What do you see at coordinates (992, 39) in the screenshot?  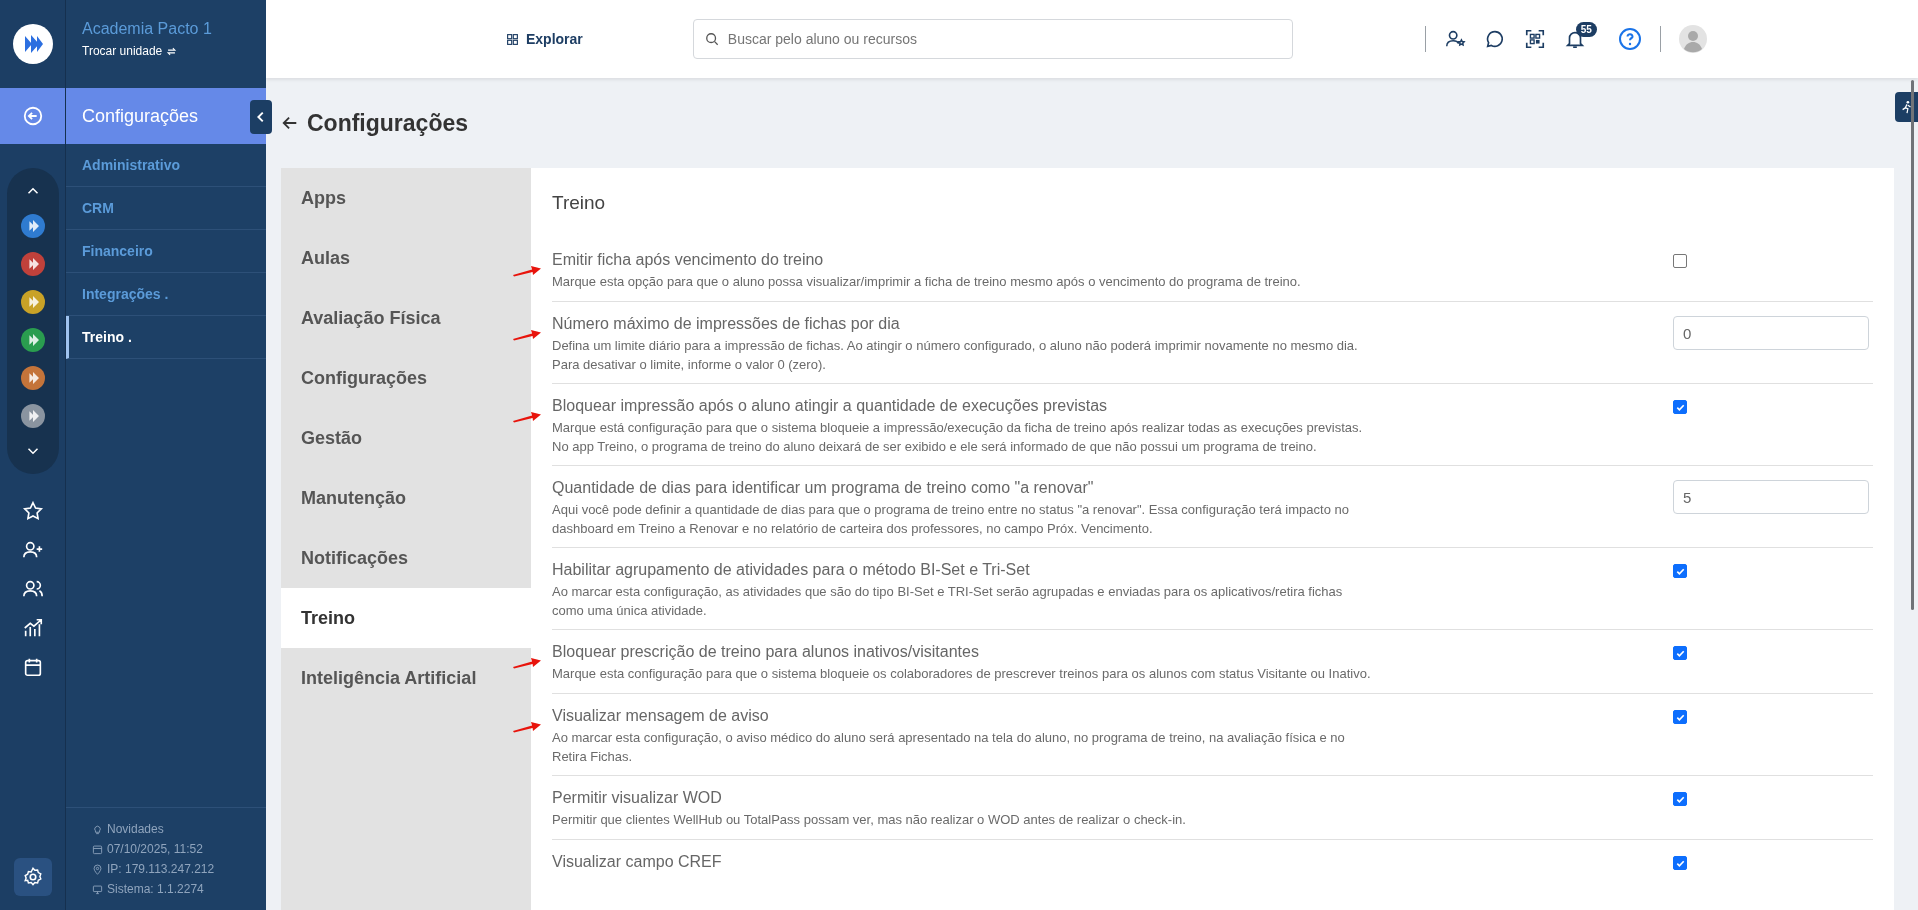 I see `search-field: Buscar pelo aluno ou recursos` at bounding box center [992, 39].